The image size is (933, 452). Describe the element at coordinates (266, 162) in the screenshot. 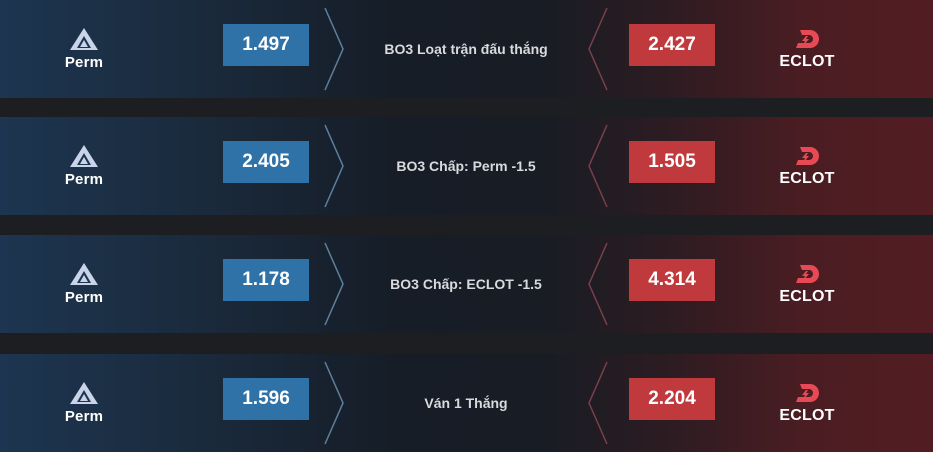

I see `home-odds-button: 2.405` at that location.